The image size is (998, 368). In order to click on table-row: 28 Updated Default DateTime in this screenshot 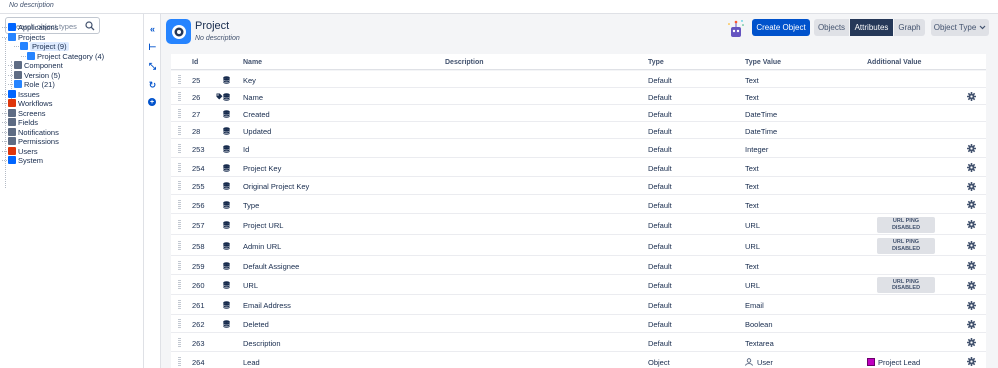, I will do `click(578, 130)`.